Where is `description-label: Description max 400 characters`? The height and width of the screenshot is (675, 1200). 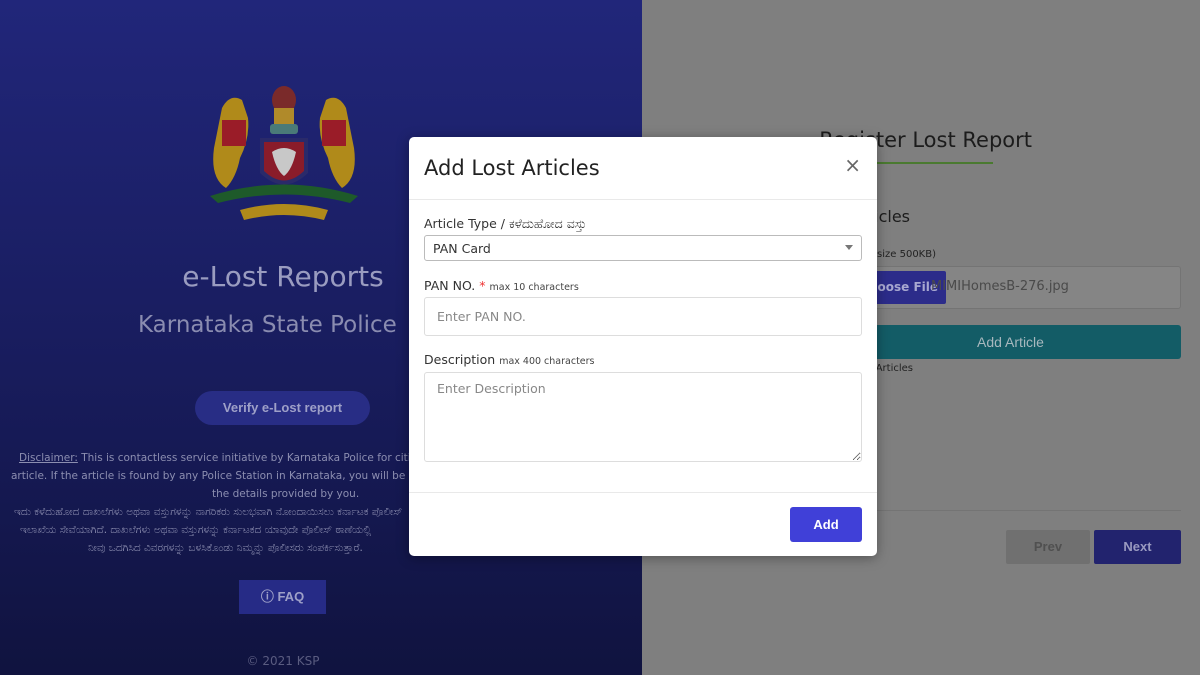 description-label: Description max 400 characters is located at coordinates (509, 359).